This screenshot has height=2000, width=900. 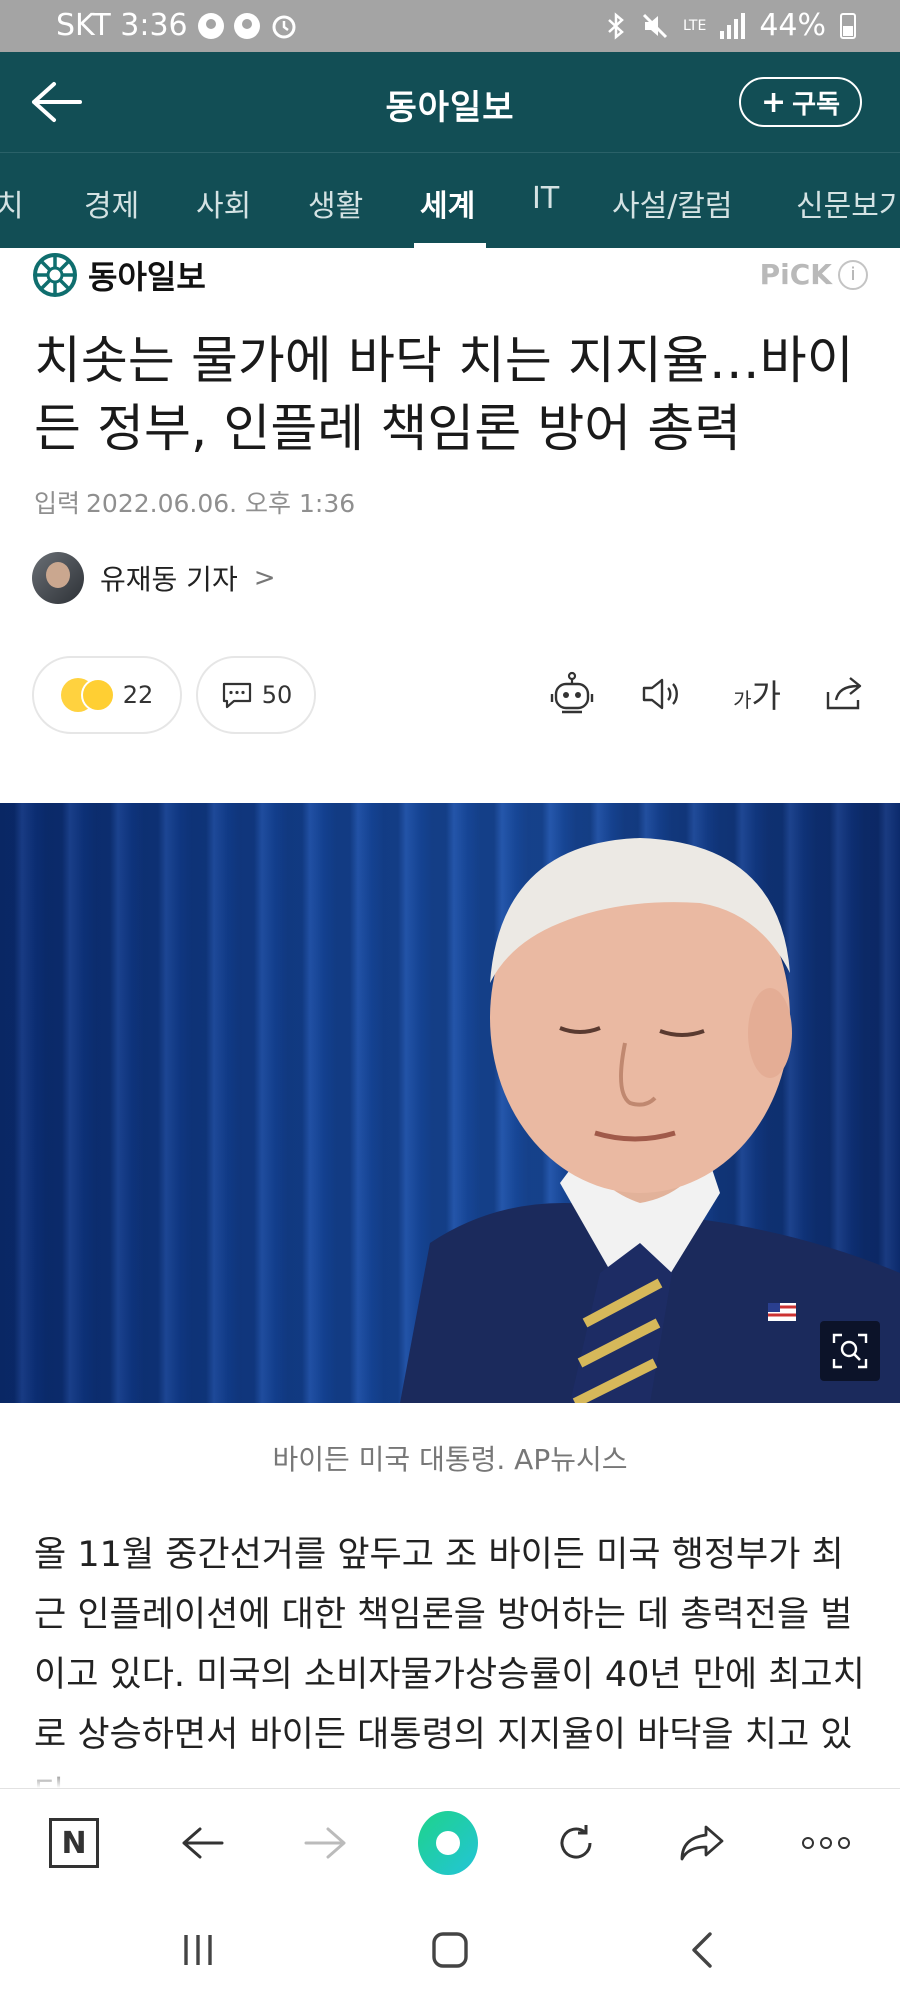 I want to click on naver-n-icon: N, so click(x=74, y=1843).